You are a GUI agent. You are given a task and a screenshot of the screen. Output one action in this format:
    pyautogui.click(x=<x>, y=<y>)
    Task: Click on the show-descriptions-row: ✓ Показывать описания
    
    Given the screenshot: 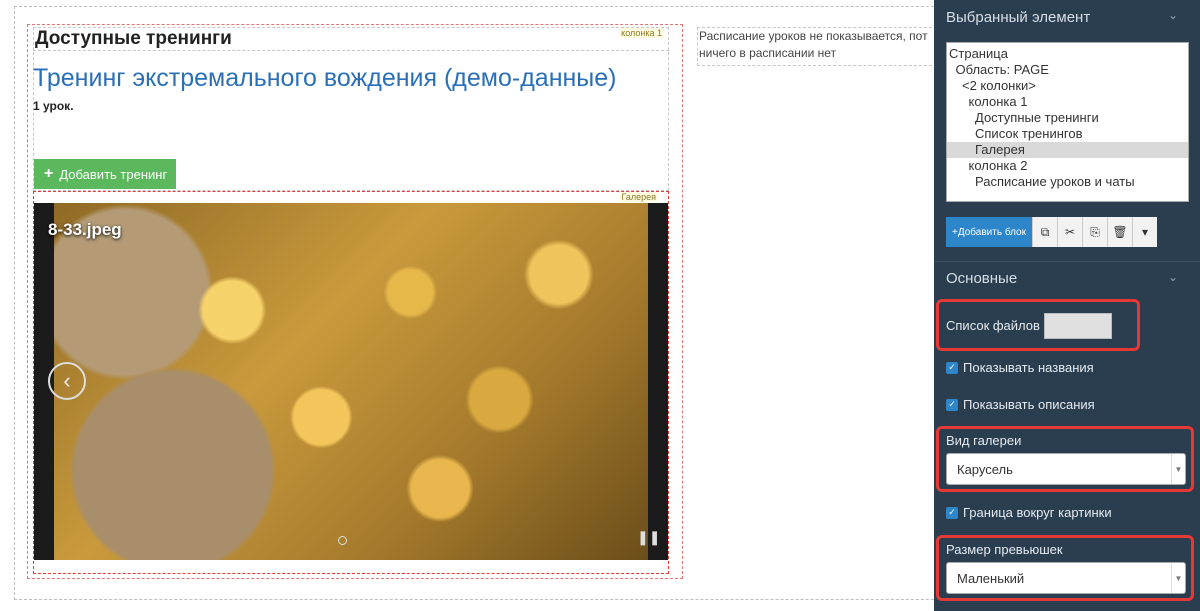 What is the action you would take?
    pyautogui.click(x=1020, y=404)
    